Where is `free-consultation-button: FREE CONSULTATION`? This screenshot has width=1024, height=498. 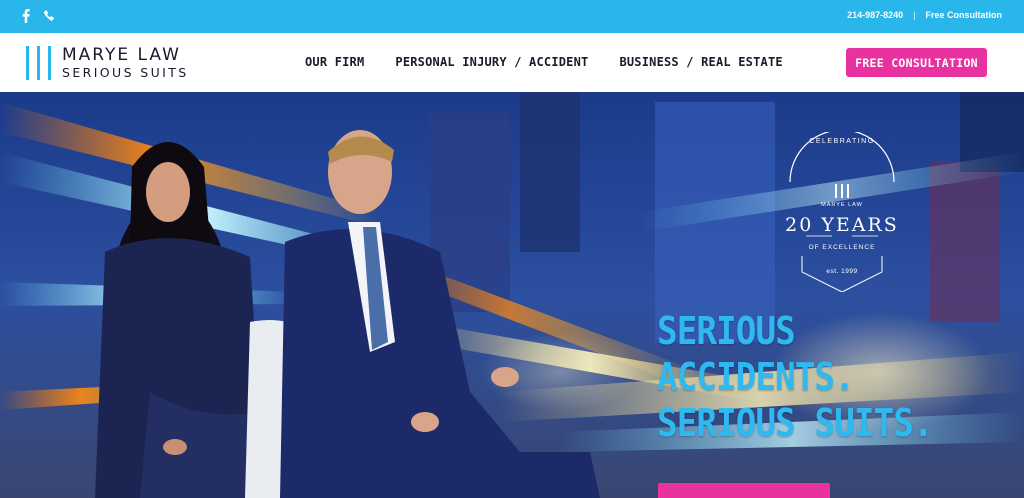 free-consultation-button: FREE CONSULTATION is located at coordinates (916, 62).